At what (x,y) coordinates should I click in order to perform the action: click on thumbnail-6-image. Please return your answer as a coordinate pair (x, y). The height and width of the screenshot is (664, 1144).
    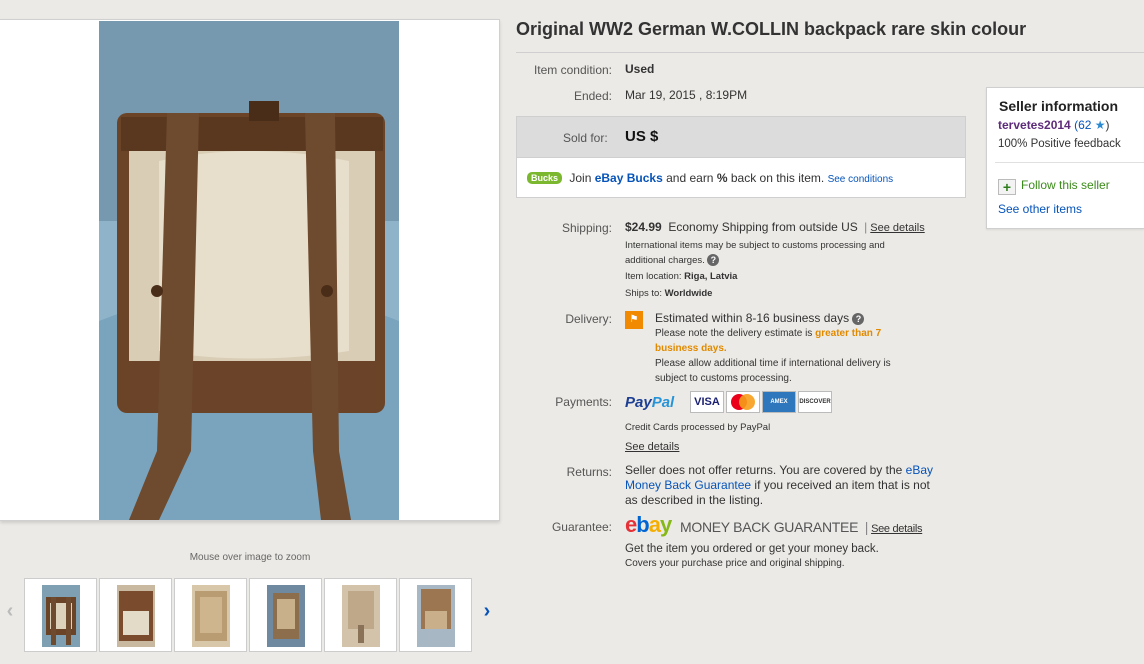
    Looking at the image, I should click on (435, 616).